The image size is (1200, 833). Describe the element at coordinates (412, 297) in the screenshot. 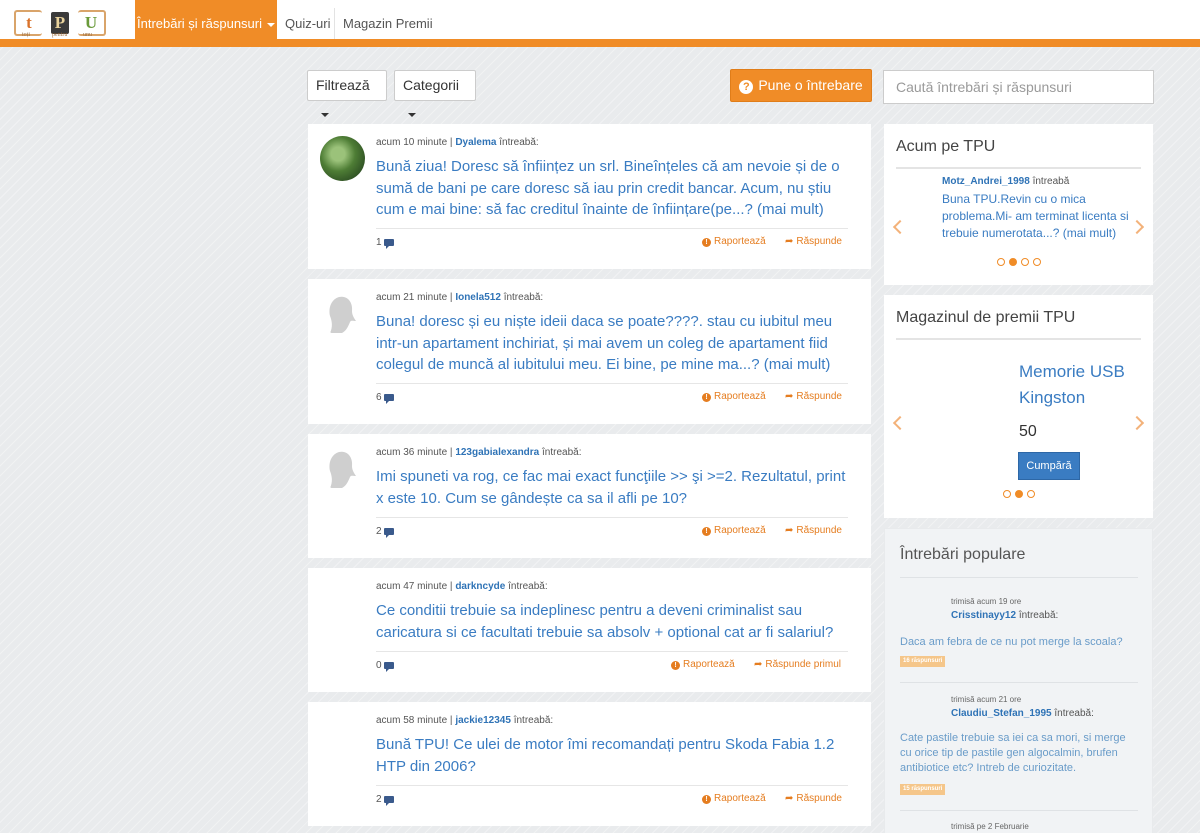

I see `question-time: acum 21 minute` at that location.